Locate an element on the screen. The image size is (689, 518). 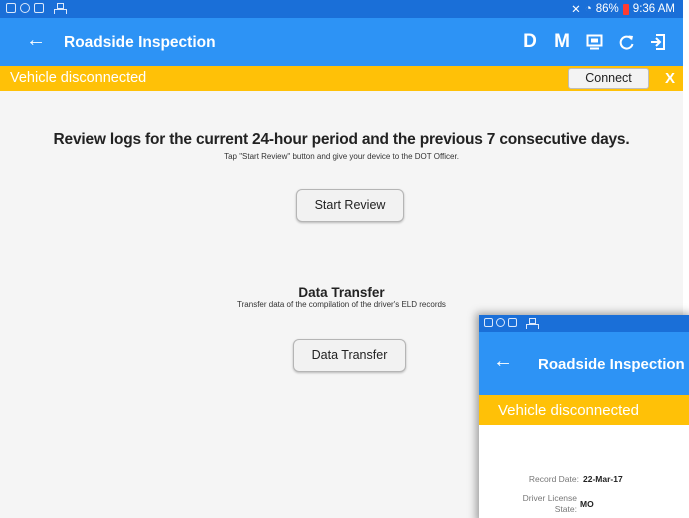
overlay-app-bar: ← Roadside Inspection is located at coordinates (584, 363).